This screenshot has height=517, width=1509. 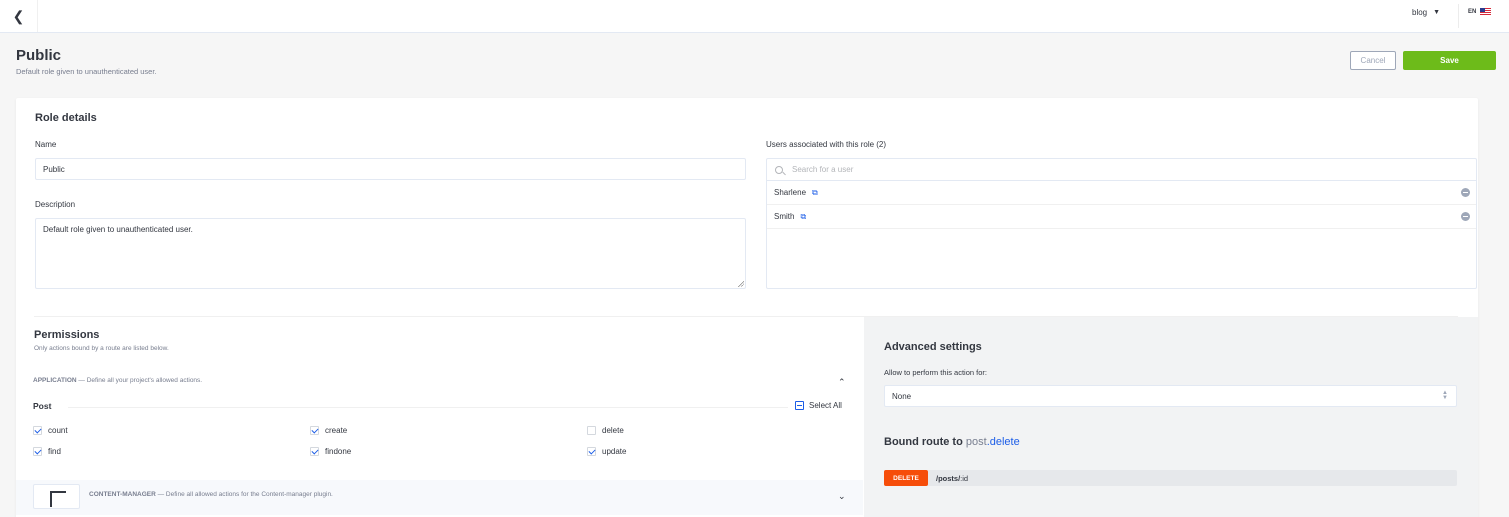 I want to click on save-button: Save, so click(x=1449, y=60).